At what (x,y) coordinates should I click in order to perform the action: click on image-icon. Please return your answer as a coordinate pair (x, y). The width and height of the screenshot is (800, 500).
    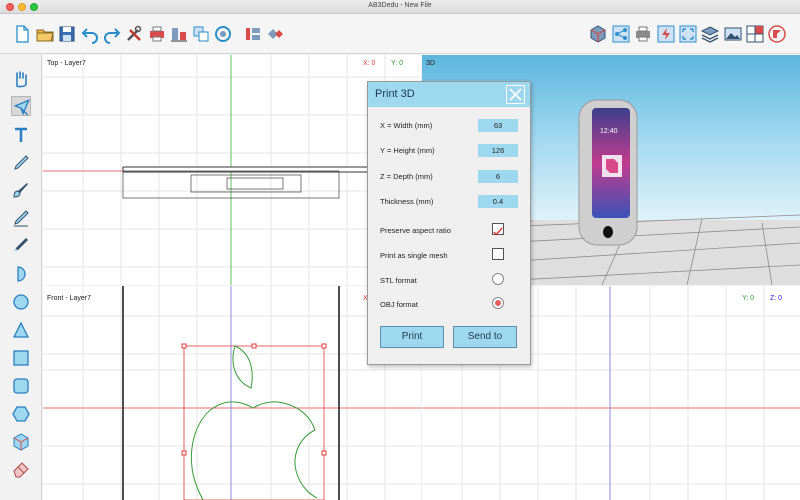
    Looking at the image, I should click on (733, 34).